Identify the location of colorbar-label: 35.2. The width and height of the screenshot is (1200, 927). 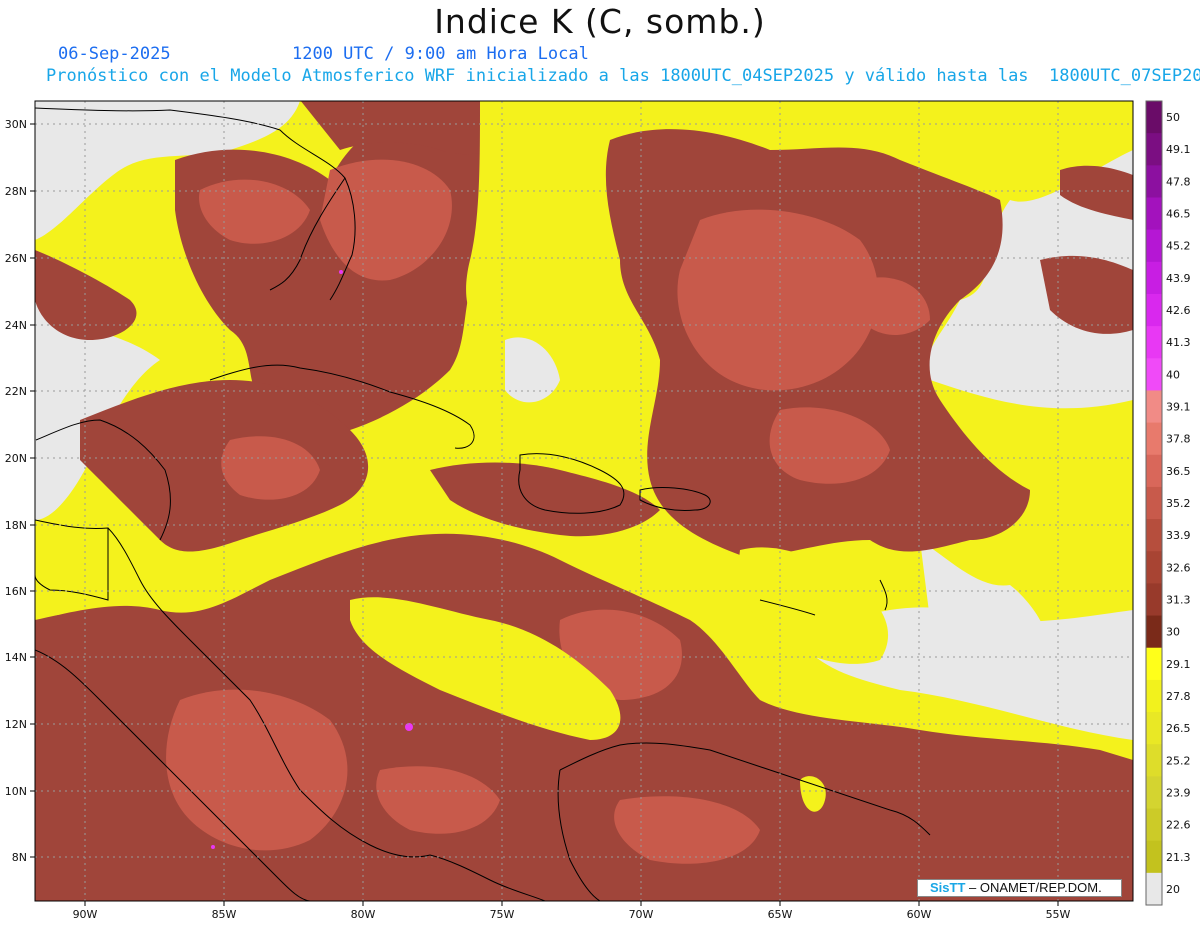
(1178, 503).